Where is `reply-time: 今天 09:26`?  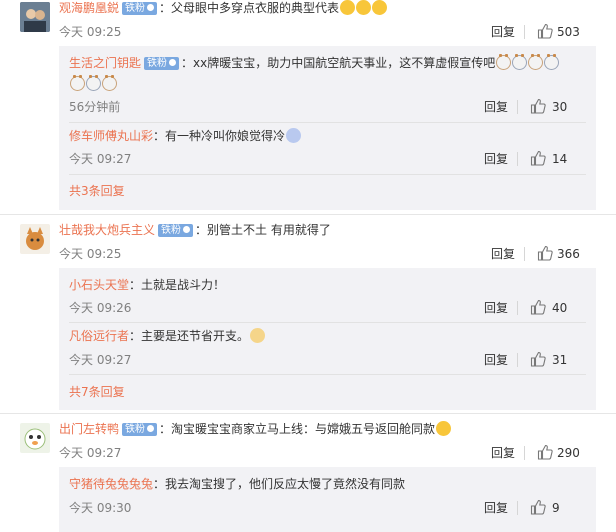 reply-time: 今天 09:26 is located at coordinates (100, 308).